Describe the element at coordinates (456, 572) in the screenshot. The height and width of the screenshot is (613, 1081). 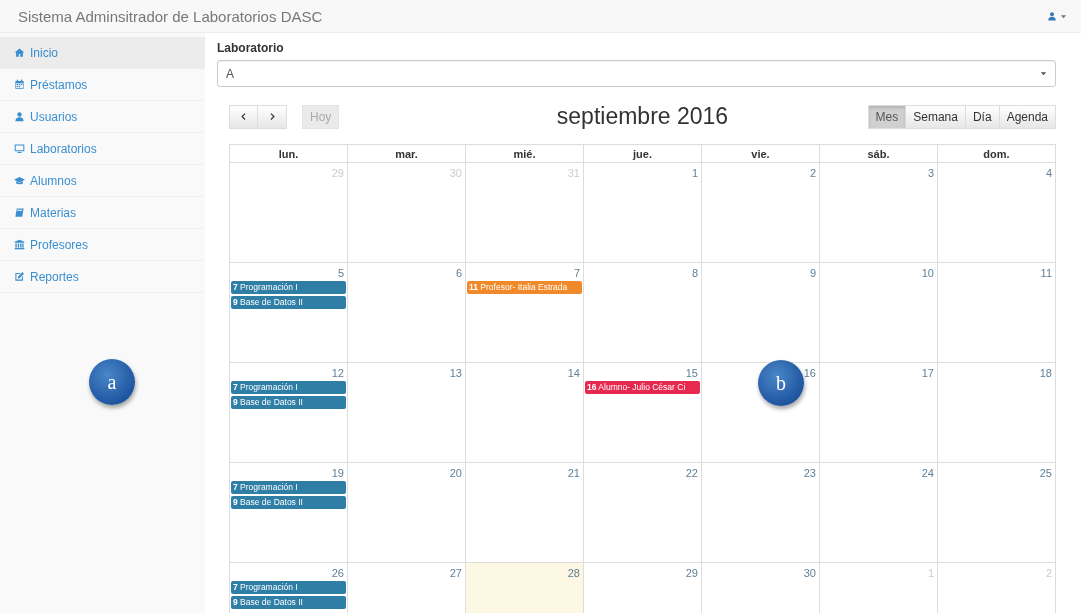
I see `day-number: 27` at that location.